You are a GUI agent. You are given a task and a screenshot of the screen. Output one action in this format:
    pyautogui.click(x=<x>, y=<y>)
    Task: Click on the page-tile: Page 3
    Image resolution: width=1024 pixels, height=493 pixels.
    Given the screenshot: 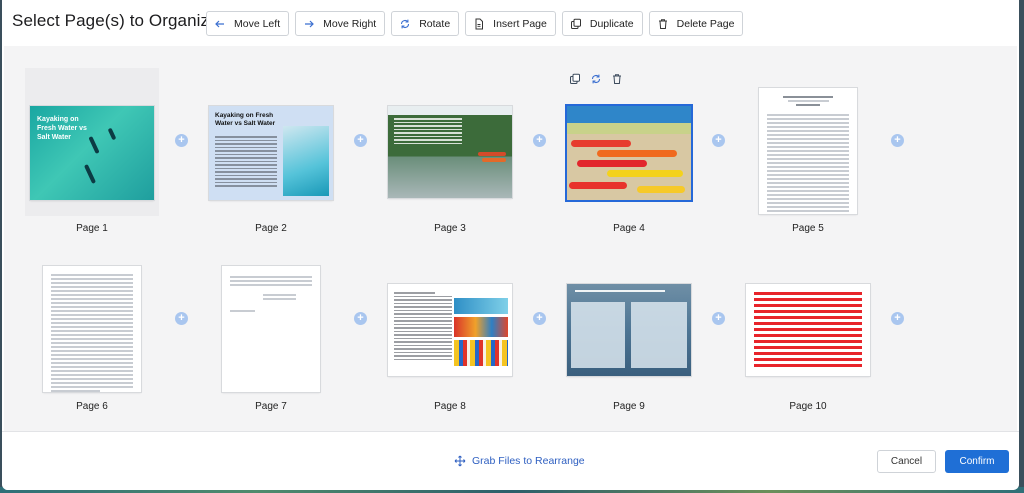 What is the action you would take?
    pyautogui.click(x=450, y=151)
    